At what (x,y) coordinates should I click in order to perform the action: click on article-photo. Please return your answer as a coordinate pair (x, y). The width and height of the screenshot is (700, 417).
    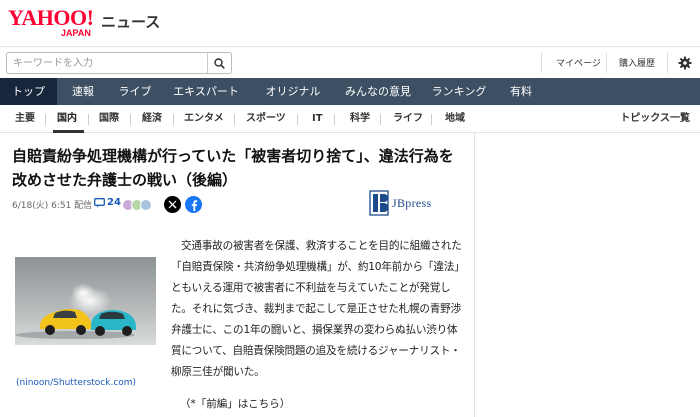
    Looking at the image, I should click on (85, 301).